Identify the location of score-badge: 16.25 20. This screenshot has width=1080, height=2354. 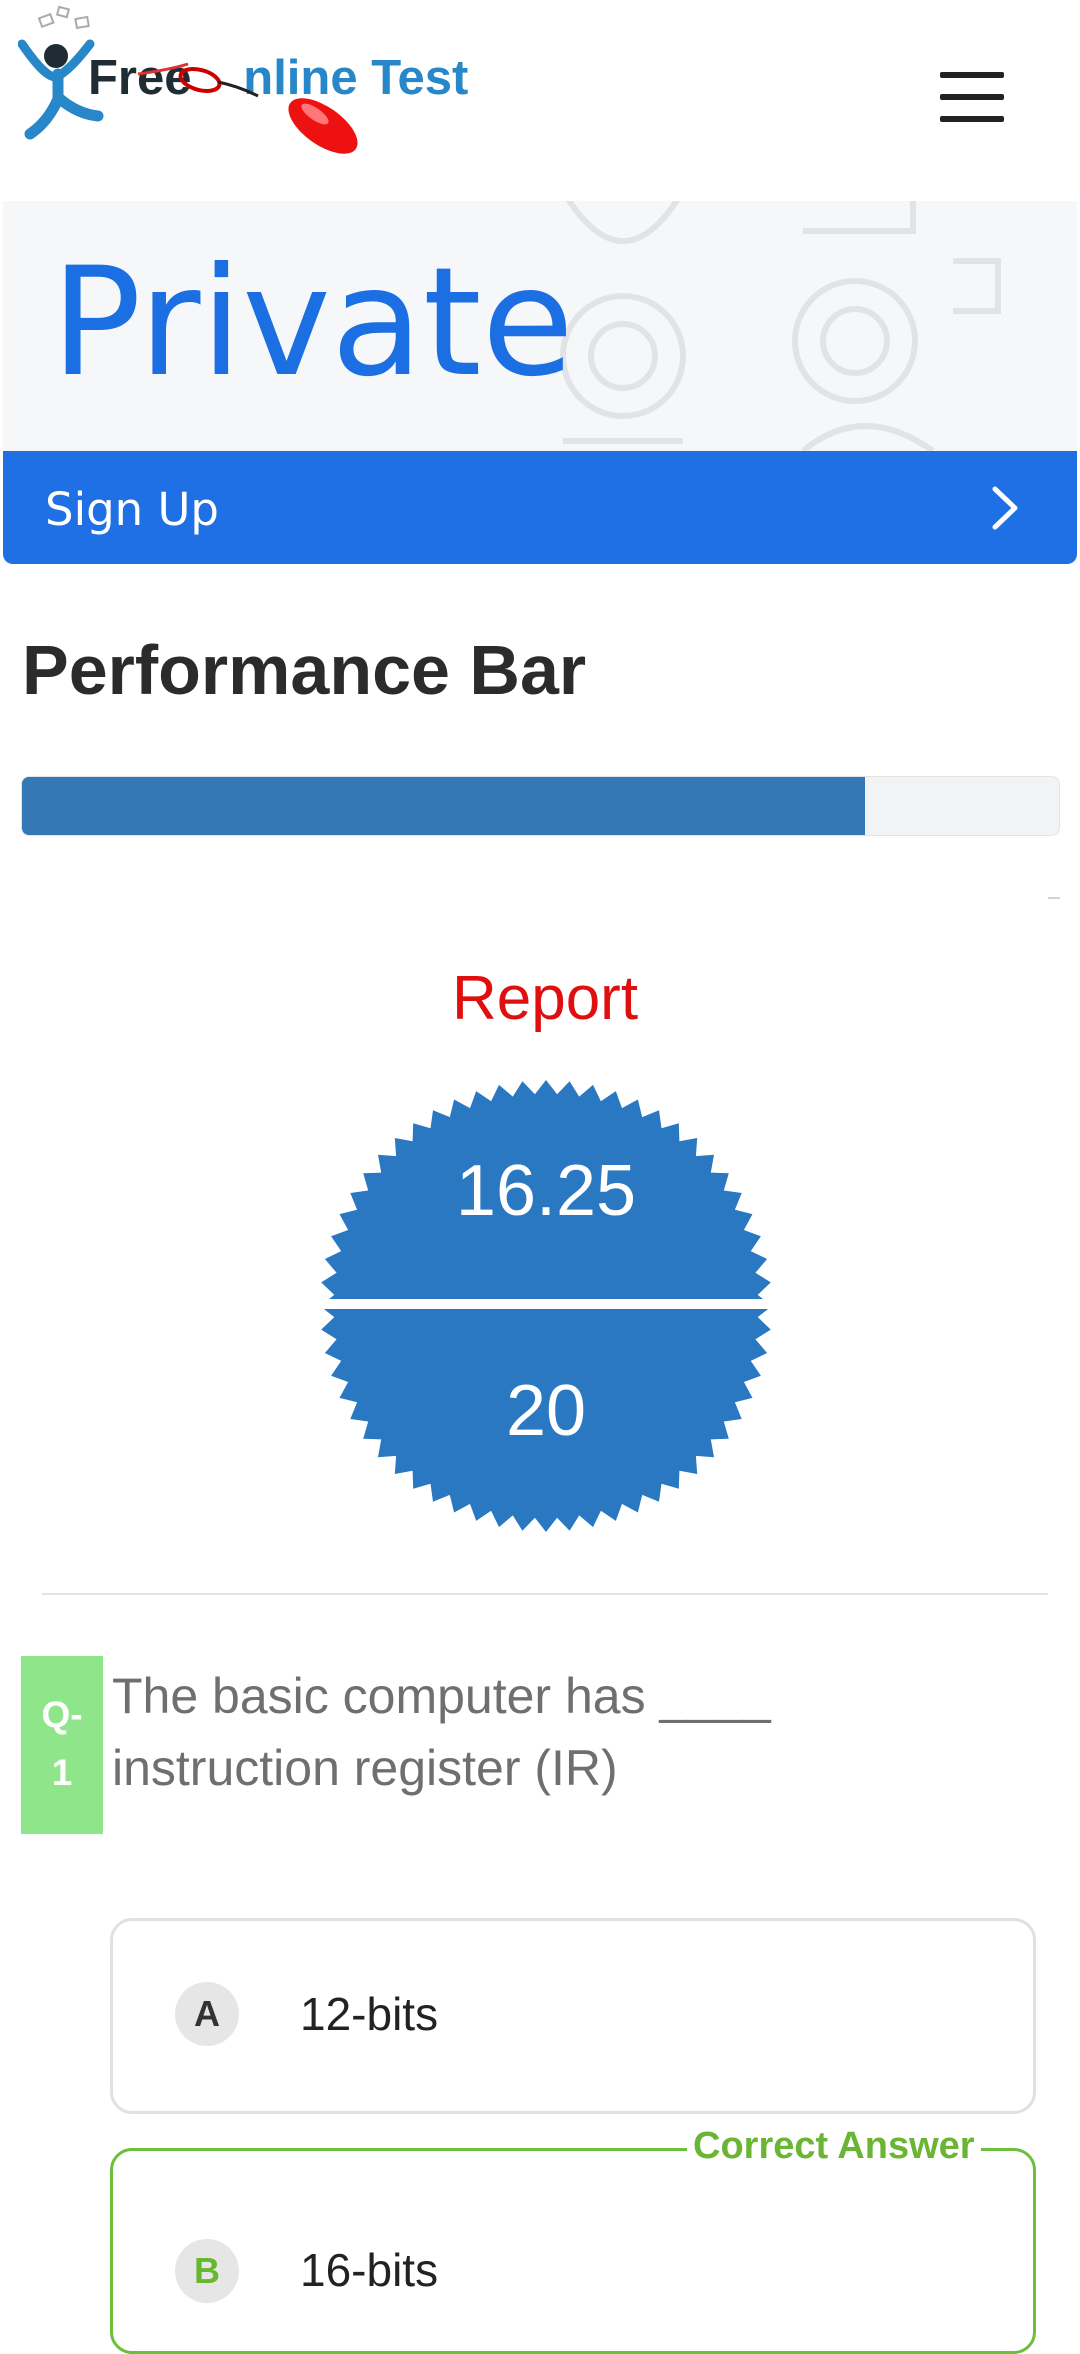
(546, 1306).